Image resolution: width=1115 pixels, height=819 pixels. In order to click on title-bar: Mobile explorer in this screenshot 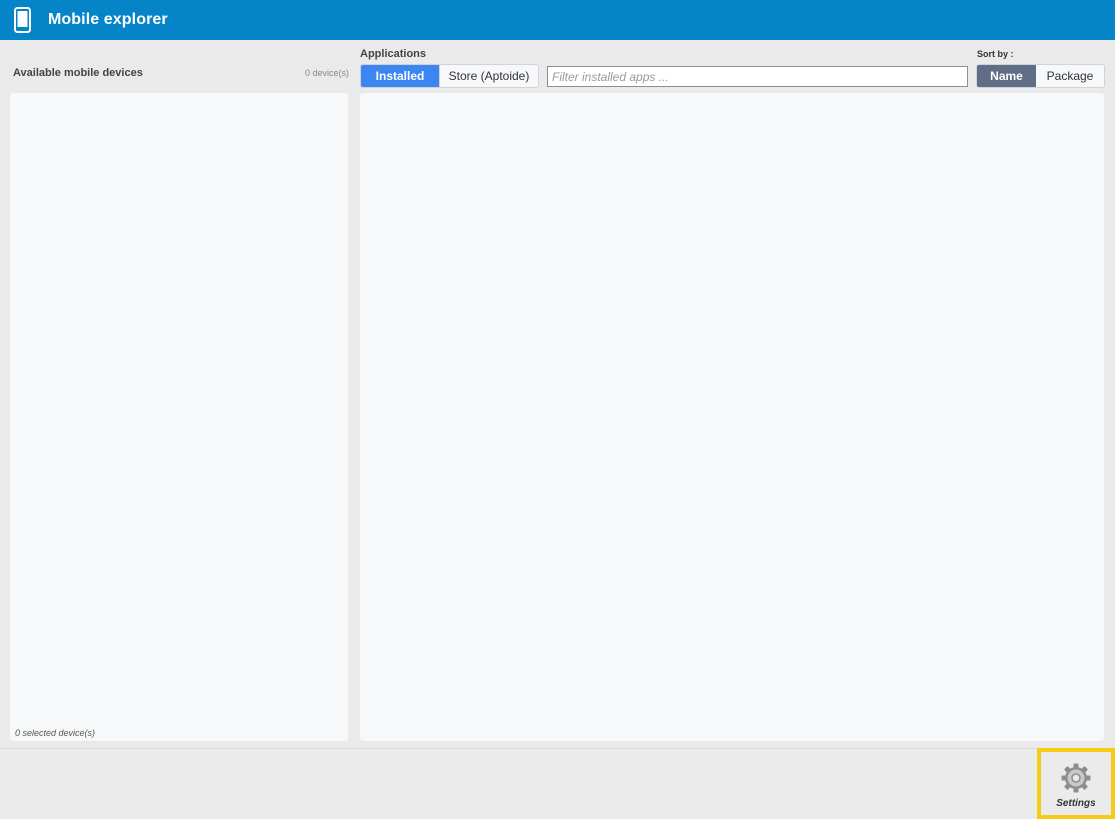, I will do `click(557, 20)`.